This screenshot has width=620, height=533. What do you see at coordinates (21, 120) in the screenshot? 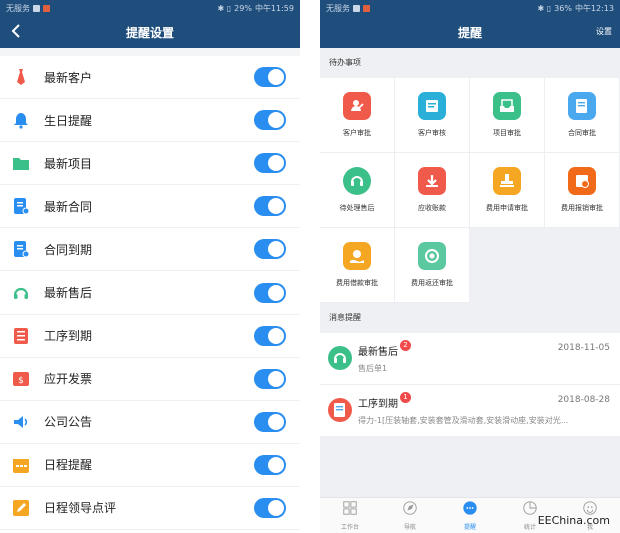
I see `bell-icon` at bounding box center [21, 120].